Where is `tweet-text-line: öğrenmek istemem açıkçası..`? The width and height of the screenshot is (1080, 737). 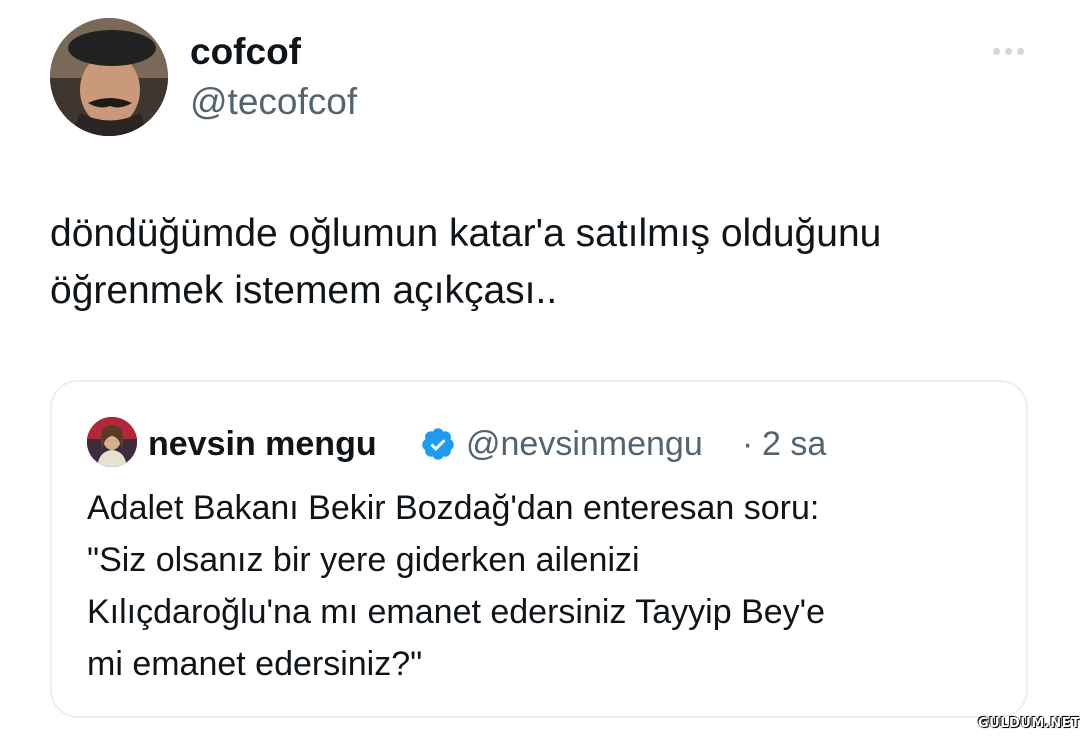 tweet-text-line: öğrenmek istemem açıkçası.. is located at coordinates (304, 290).